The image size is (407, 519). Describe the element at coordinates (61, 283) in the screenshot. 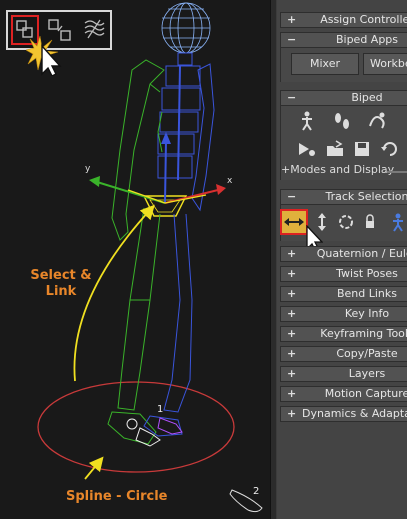

I see `select-link-annotation: Select & Link` at that location.